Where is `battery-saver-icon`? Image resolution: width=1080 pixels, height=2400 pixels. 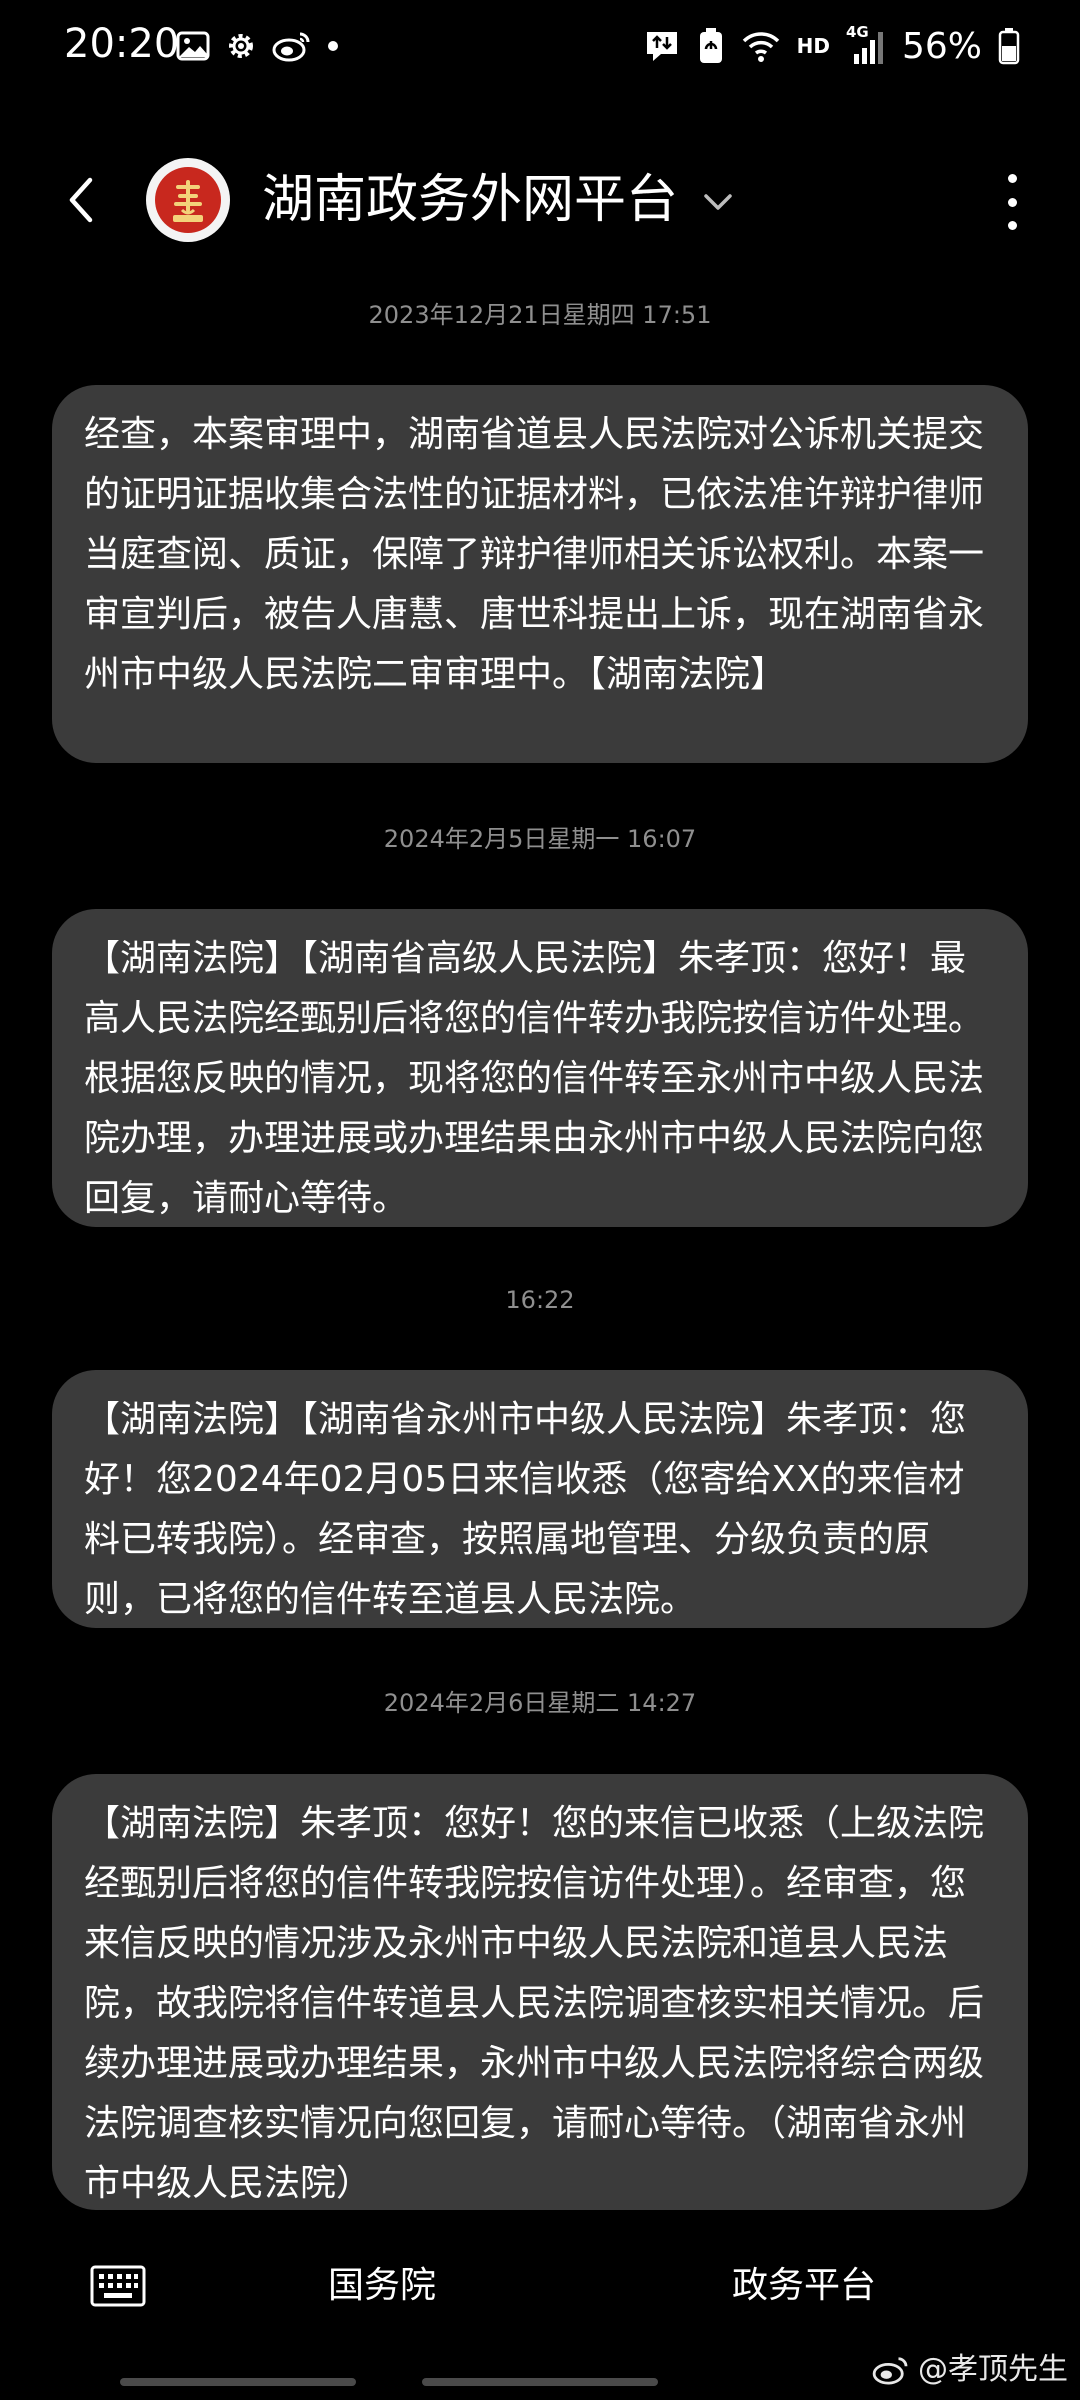 battery-saver-icon is located at coordinates (711, 46).